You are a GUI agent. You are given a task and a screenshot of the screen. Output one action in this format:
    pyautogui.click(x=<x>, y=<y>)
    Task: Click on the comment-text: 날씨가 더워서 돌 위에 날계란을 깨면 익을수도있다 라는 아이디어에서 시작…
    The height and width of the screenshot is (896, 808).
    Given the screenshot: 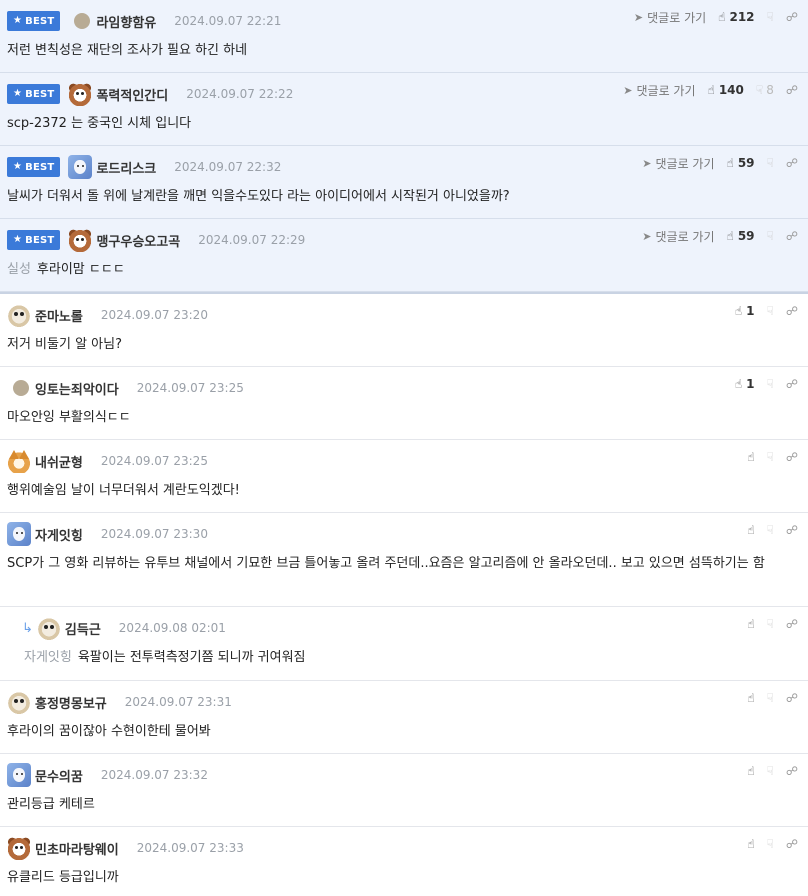 What is the action you would take?
    pyautogui.click(x=258, y=196)
    